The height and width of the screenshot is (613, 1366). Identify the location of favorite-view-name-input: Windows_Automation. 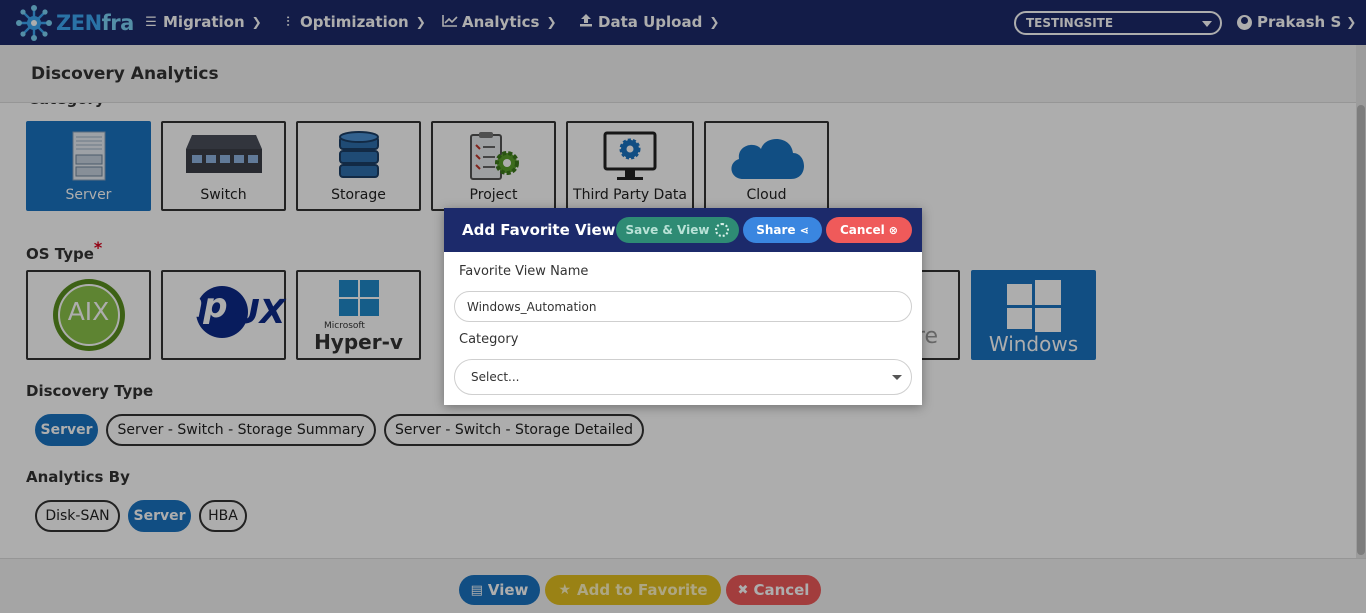
(683, 306).